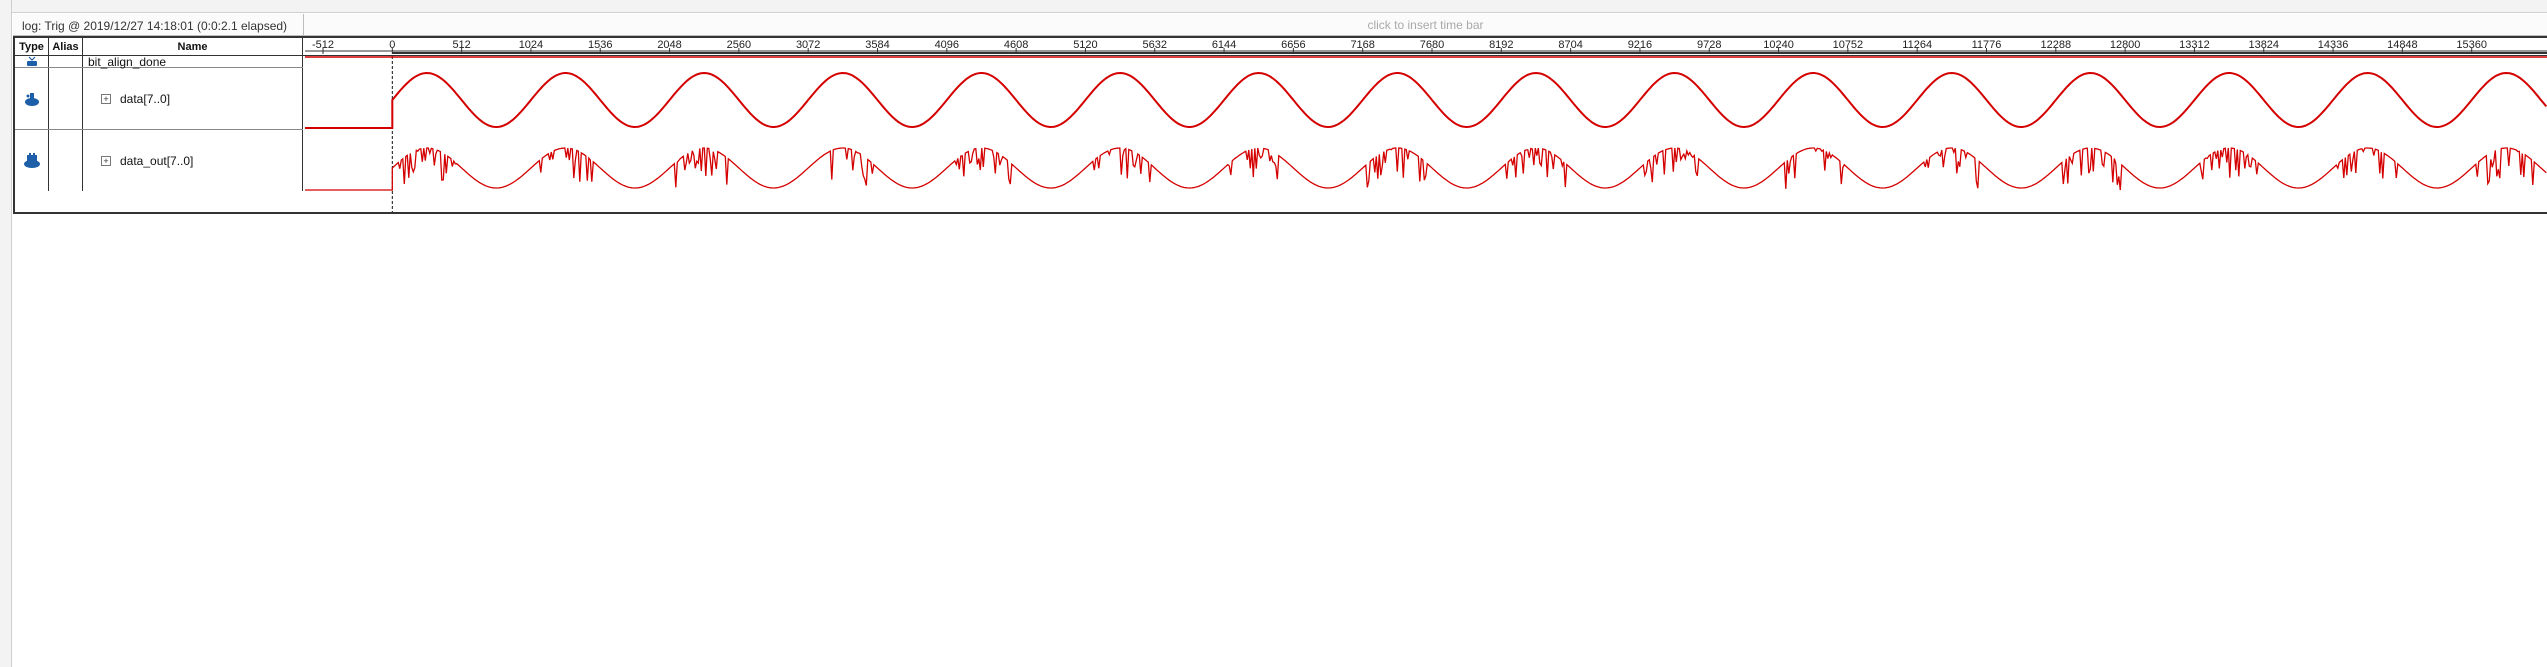 The width and height of the screenshot is (2547, 667). I want to click on signal-row-bit-align-done: bit_align_done, so click(159, 61).